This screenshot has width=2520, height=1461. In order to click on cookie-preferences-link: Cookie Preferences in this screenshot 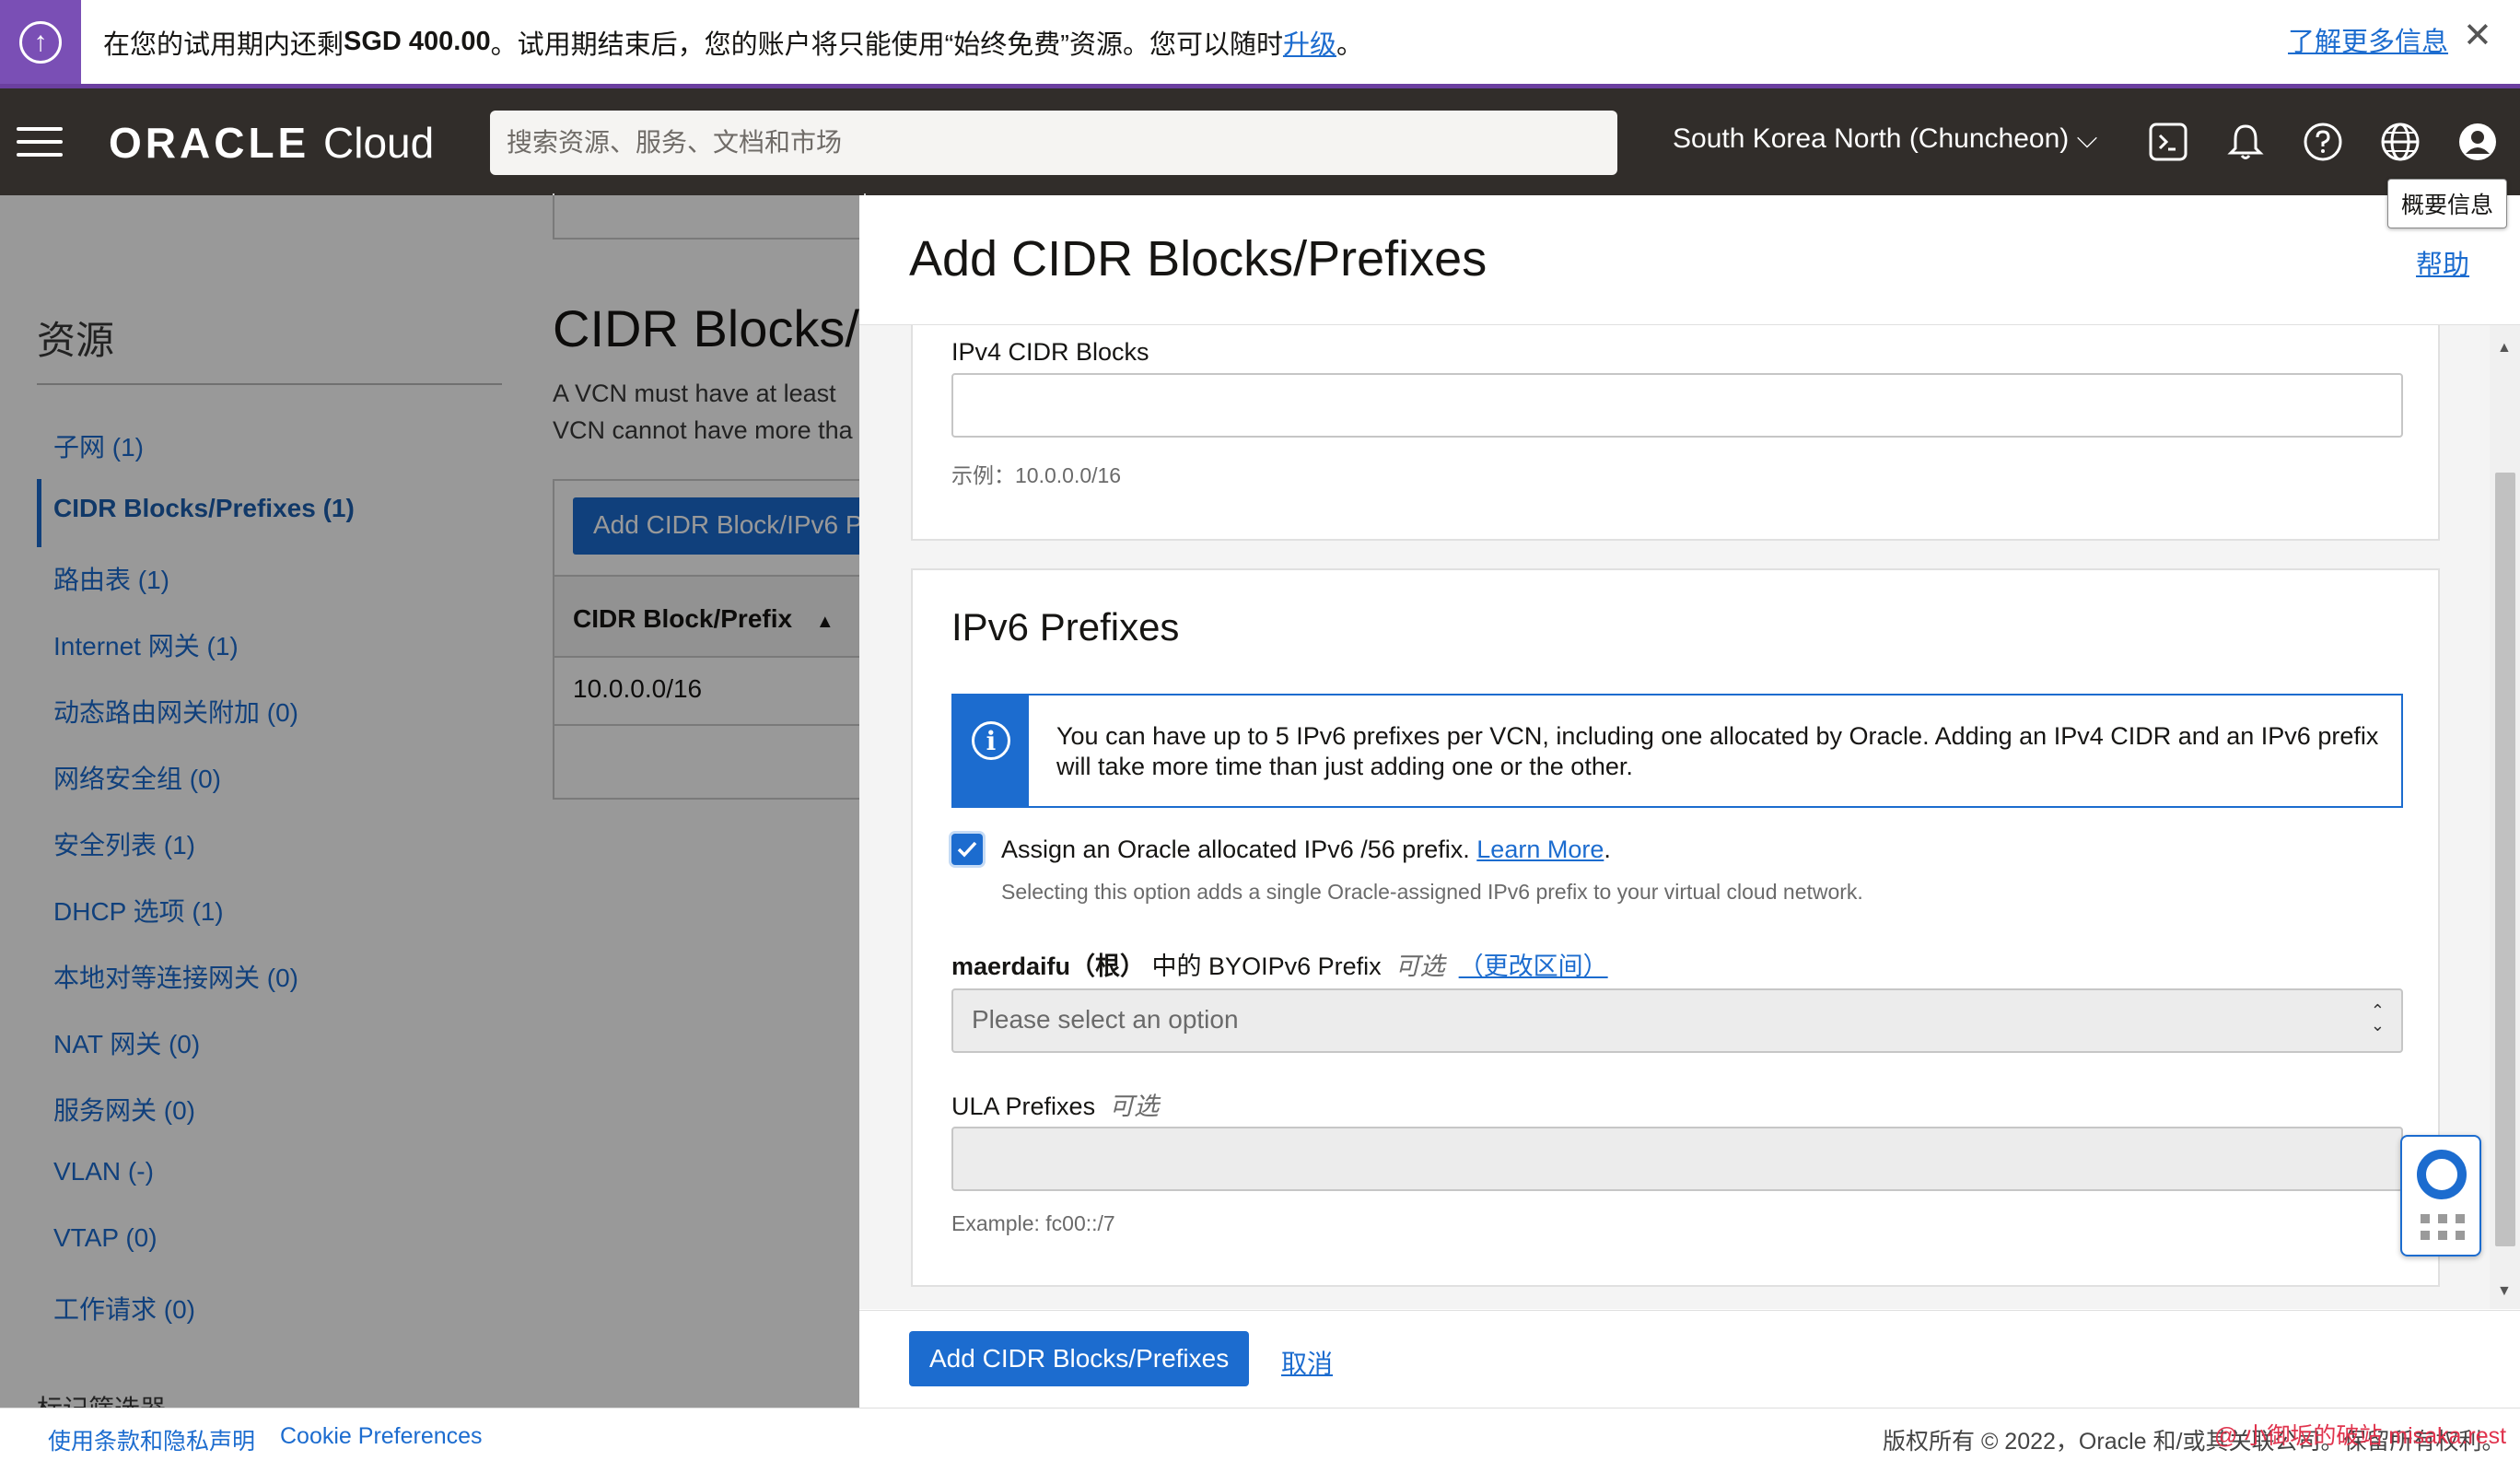, I will do `click(381, 1436)`.